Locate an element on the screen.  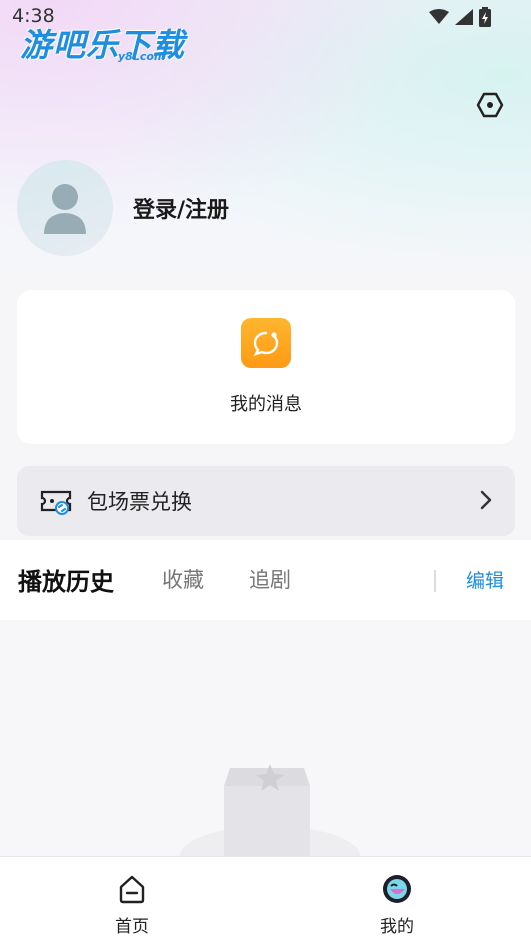
history-tabs: 播放历史 收藏 追剧 编辑 is located at coordinates (265, 580).